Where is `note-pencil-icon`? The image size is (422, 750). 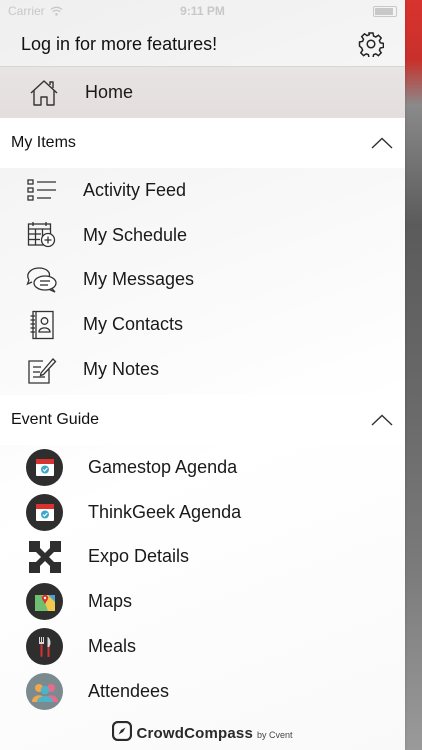
note-pencil-icon is located at coordinates (42, 370).